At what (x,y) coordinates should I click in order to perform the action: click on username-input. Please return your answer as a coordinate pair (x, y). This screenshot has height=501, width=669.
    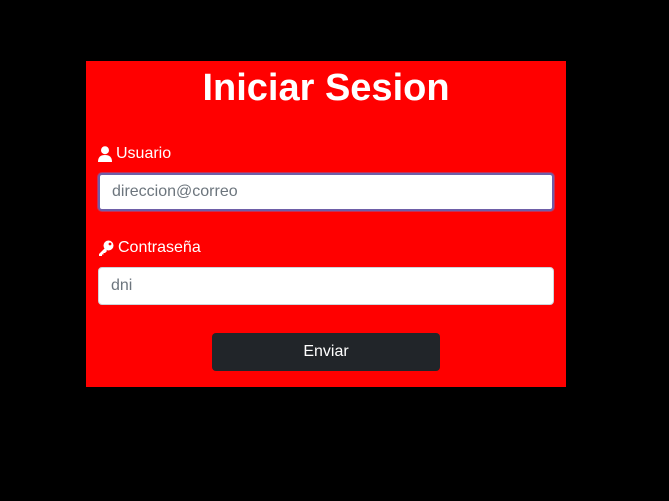
    Looking at the image, I should click on (326, 192).